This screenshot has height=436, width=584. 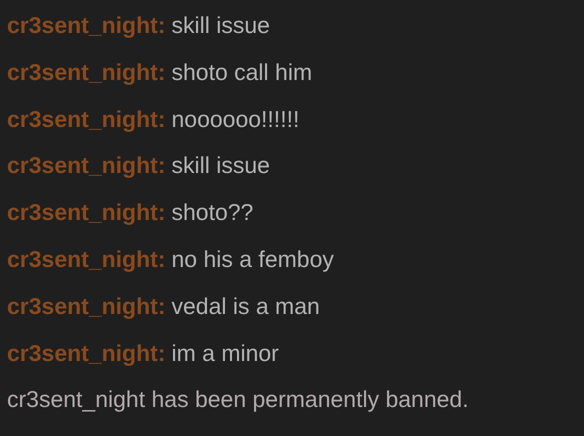 What do you see at coordinates (252, 259) in the screenshot?
I see `chat-message: no his a femboy` at bounding box center [252, 259].